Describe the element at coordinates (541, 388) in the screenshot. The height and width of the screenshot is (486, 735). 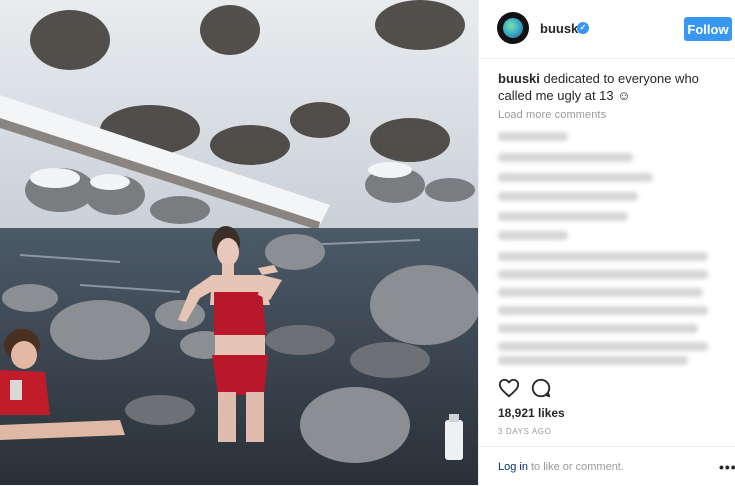
I see `comment-bubble-icon` at that location.